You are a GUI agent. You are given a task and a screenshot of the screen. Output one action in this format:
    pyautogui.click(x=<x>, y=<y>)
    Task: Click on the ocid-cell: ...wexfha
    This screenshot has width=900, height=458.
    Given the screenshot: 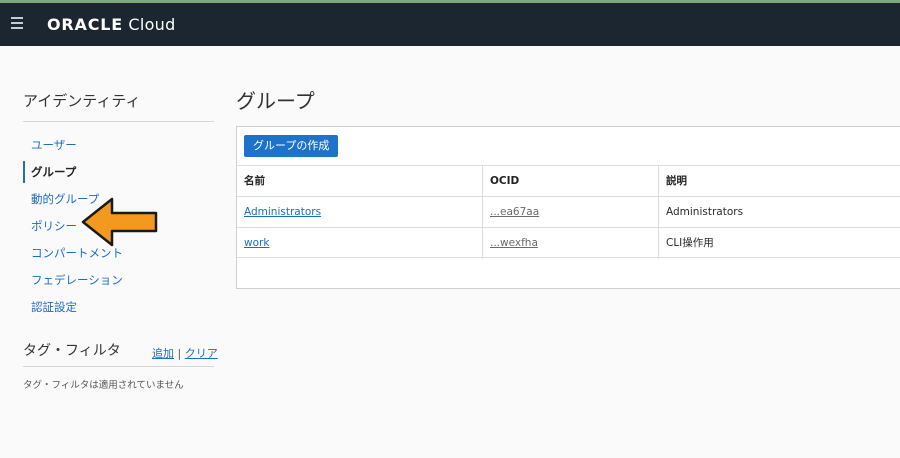 What is the action you would take?
    pyautogui.click(x=570, y=243)
    